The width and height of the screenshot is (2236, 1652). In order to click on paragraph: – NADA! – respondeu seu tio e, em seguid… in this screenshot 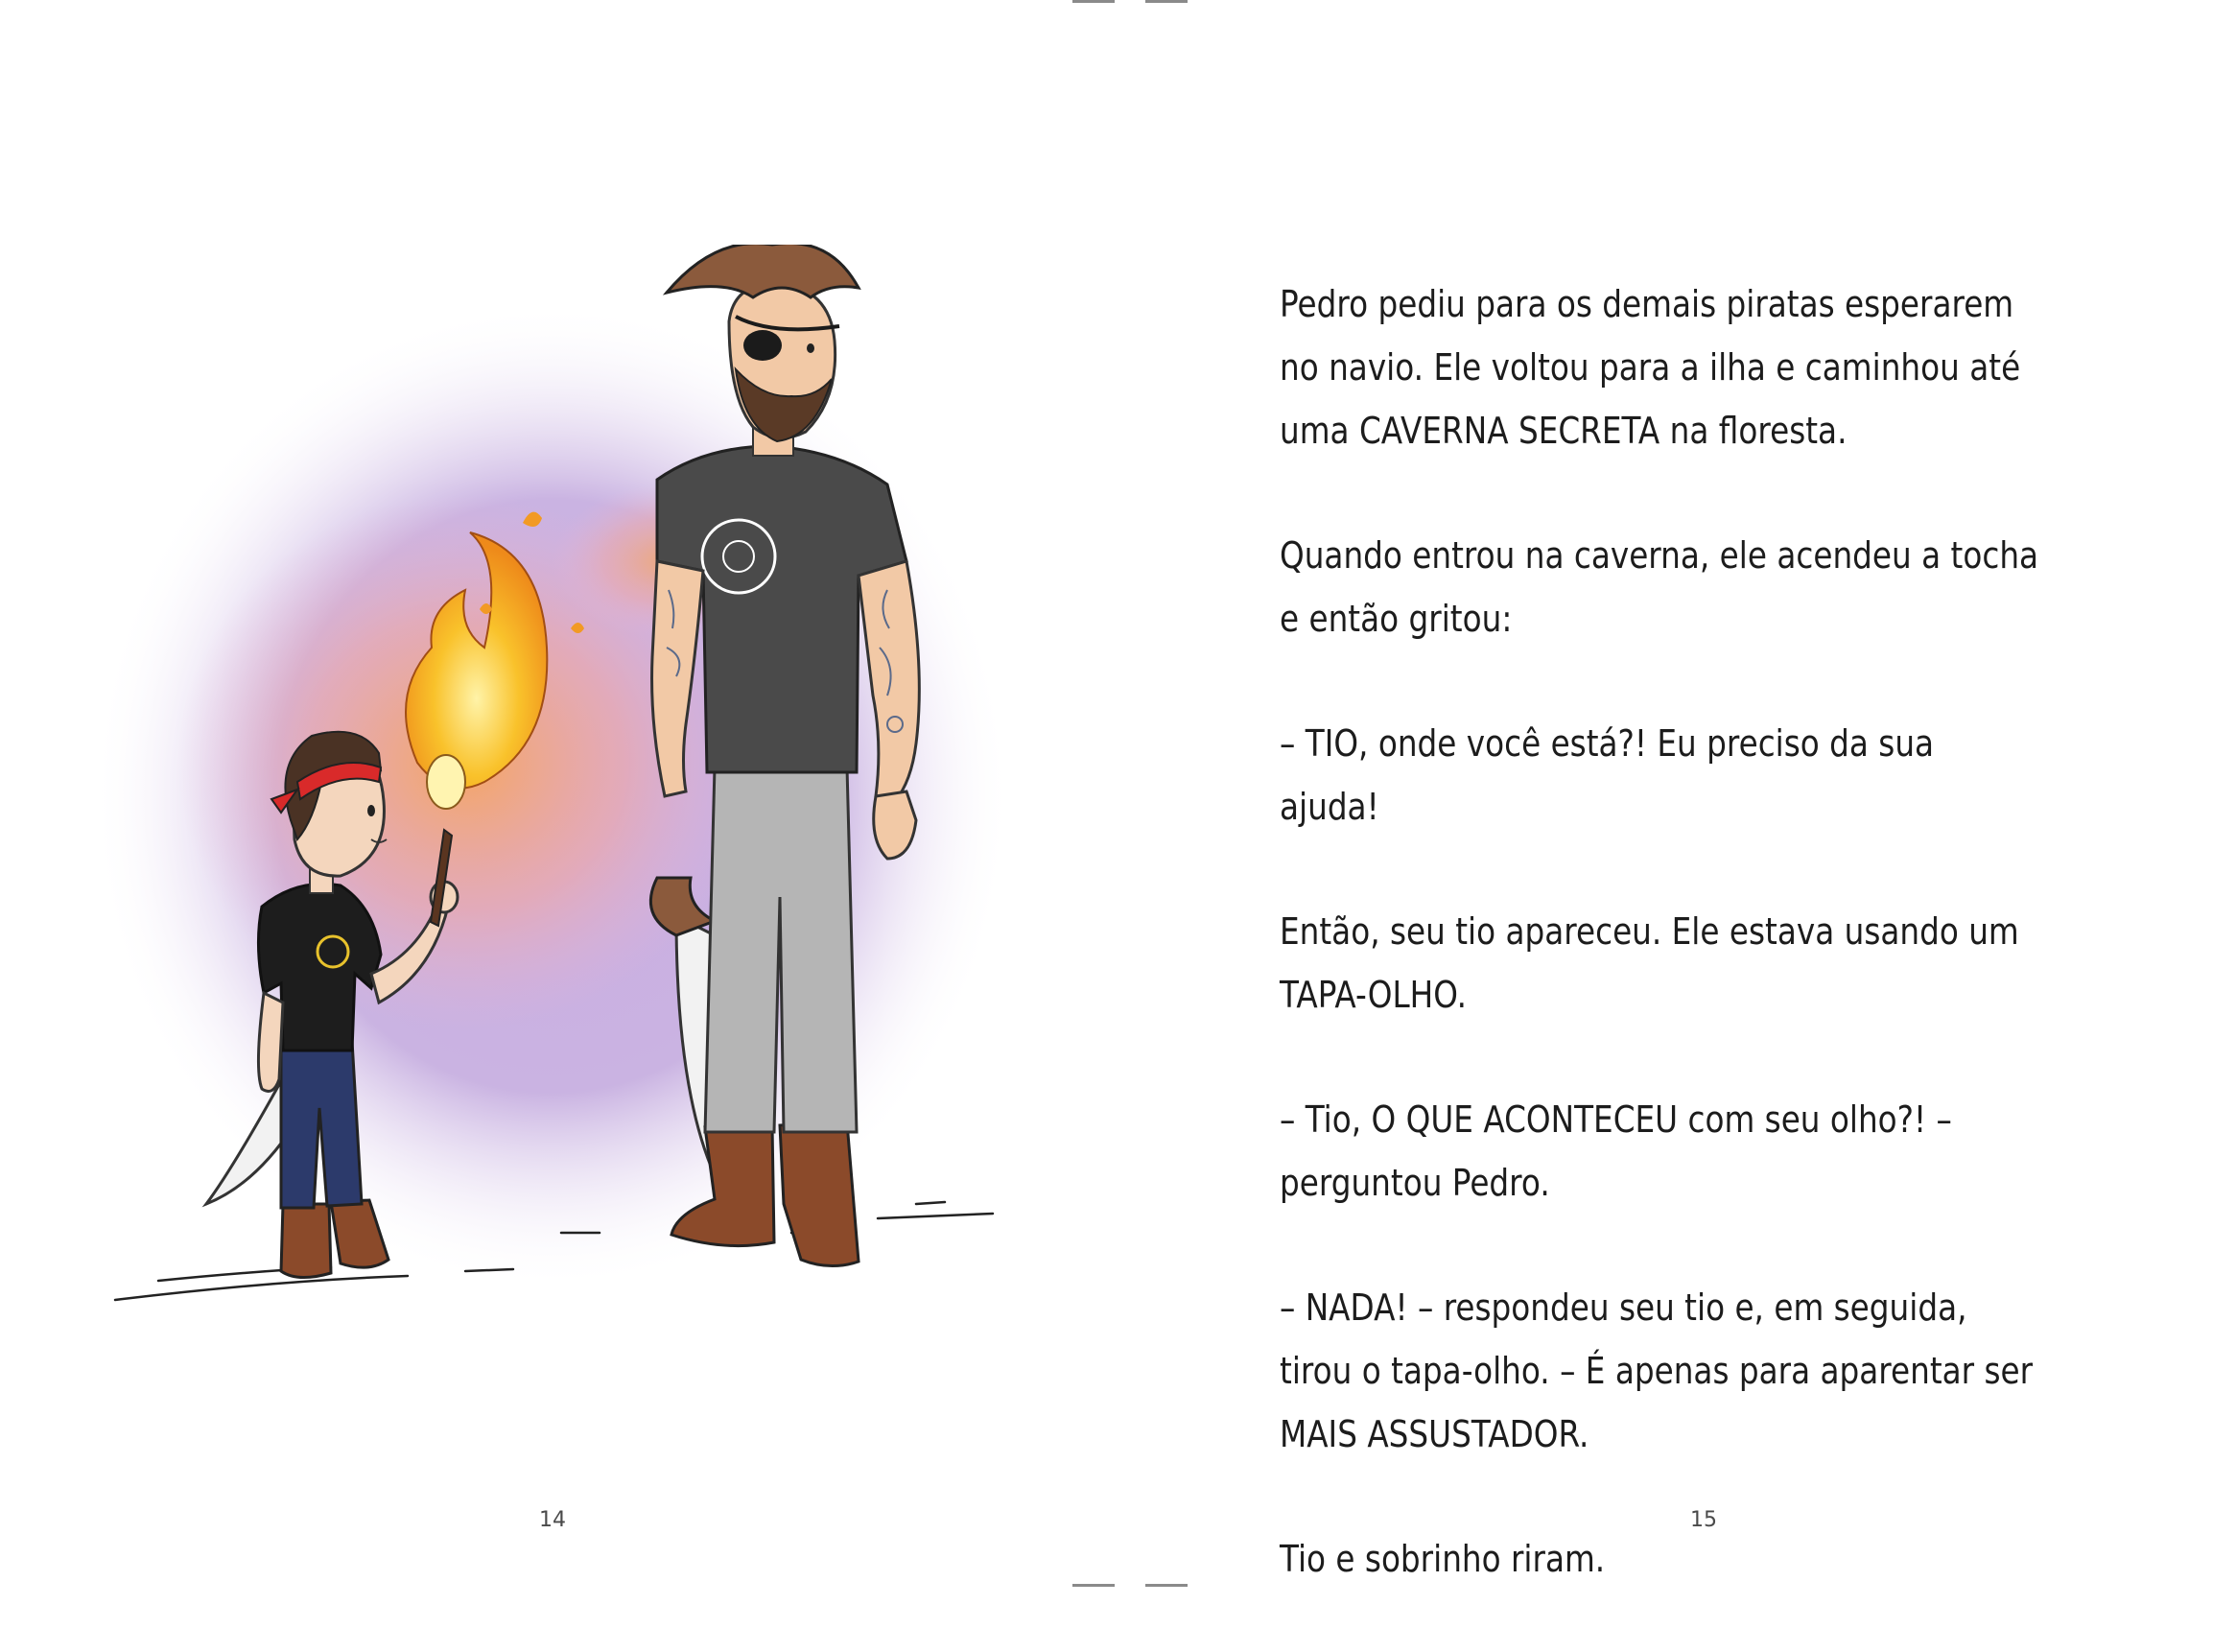, I will do `click(1657, 1371)`.